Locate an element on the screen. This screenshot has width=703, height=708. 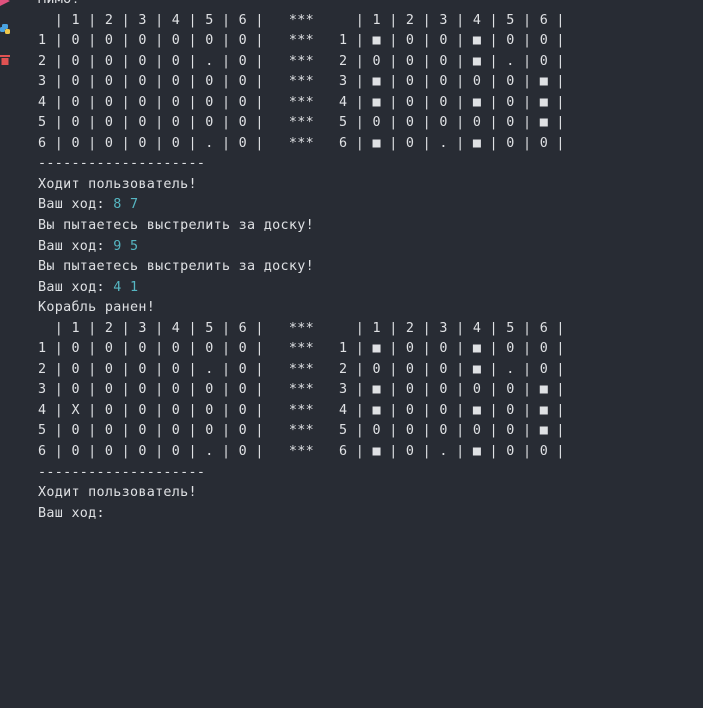
move-prompt-line: Ваш ход: 4 1 is located at coordinates (370, 288).